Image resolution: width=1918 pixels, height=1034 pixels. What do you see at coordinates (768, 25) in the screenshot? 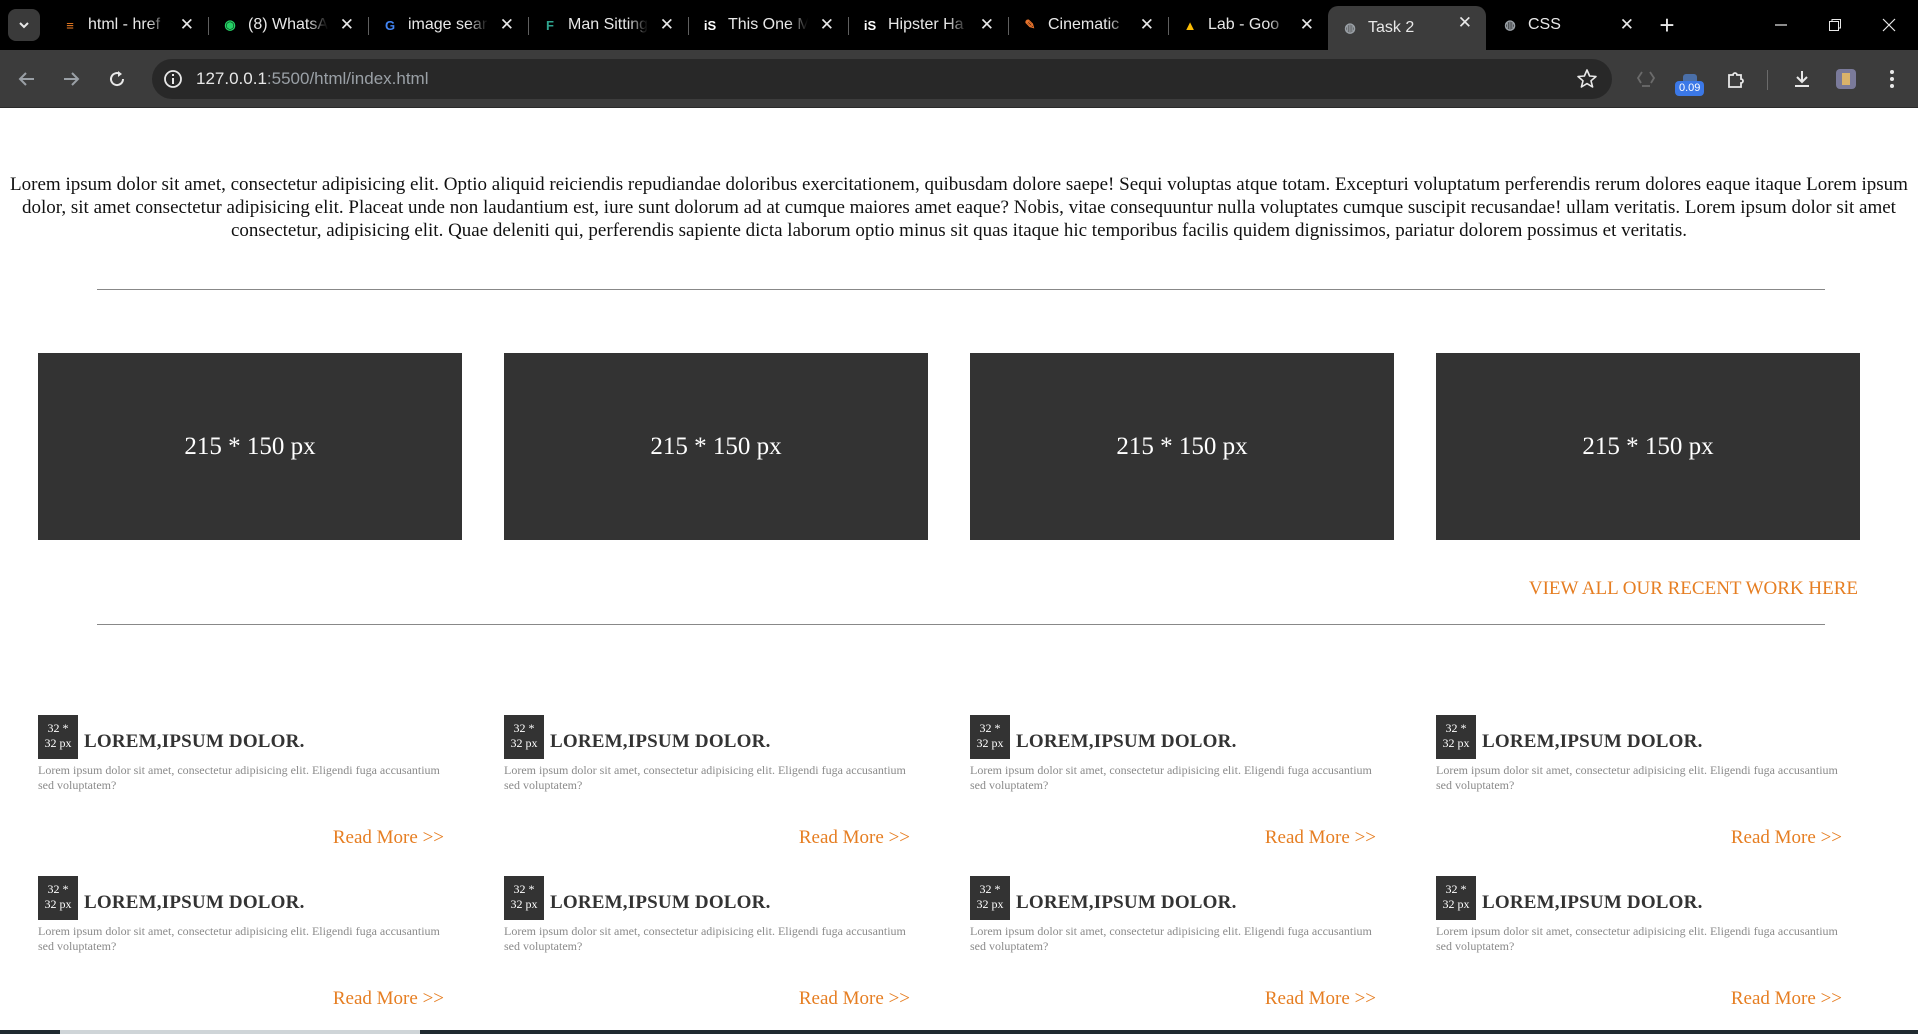
I see `browser-tab: iS This One M ✕` at bounding box center [768, 25].